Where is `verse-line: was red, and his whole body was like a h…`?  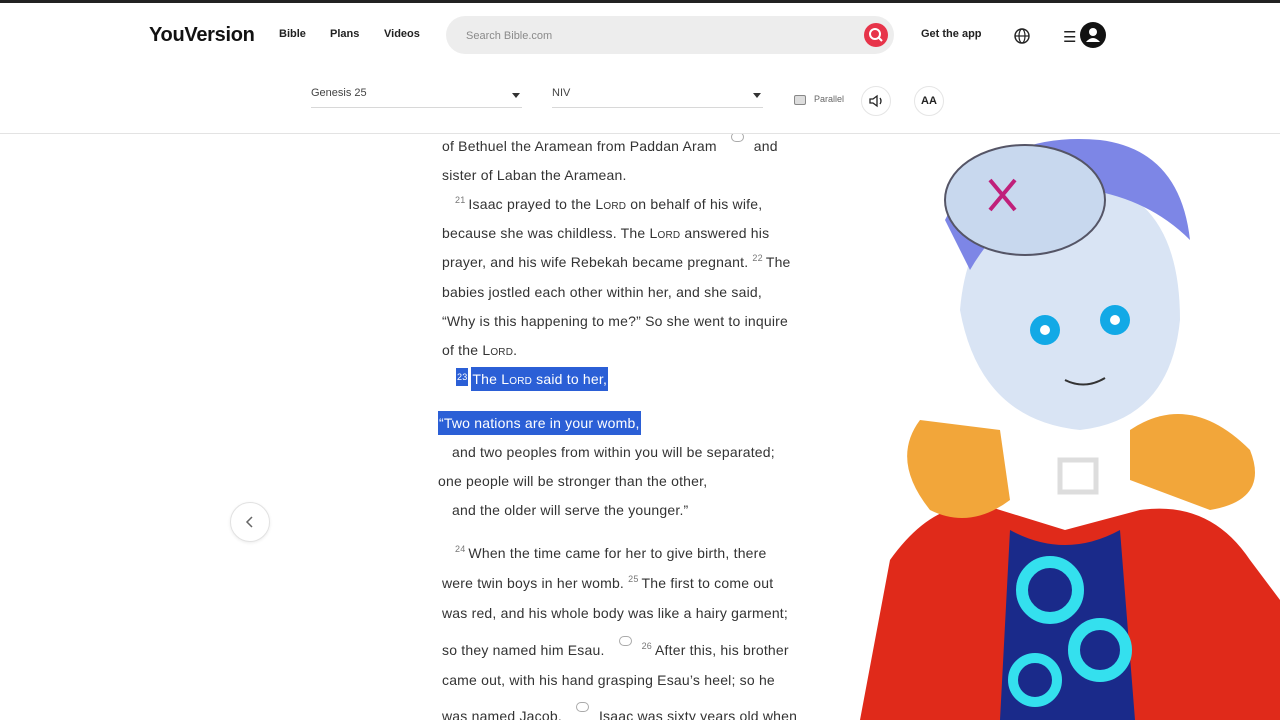
verse-line: was red, and his whole body was like a h… is located at coordinates (615, 613).